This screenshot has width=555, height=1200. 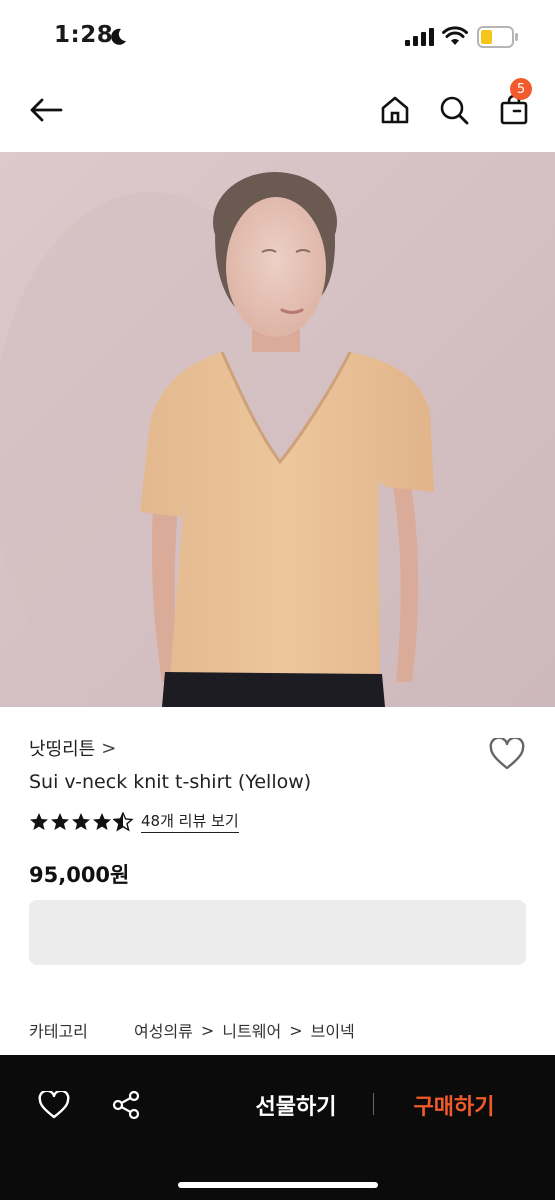 I want to click on gift-button: 선물하기, so click(x=296, y=1105).